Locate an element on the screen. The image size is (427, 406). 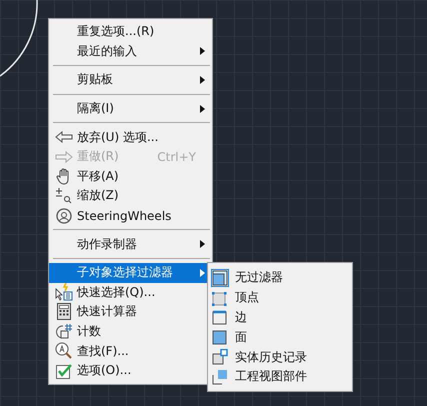
undo-arrow-icon is located at coordinates (64, 137).